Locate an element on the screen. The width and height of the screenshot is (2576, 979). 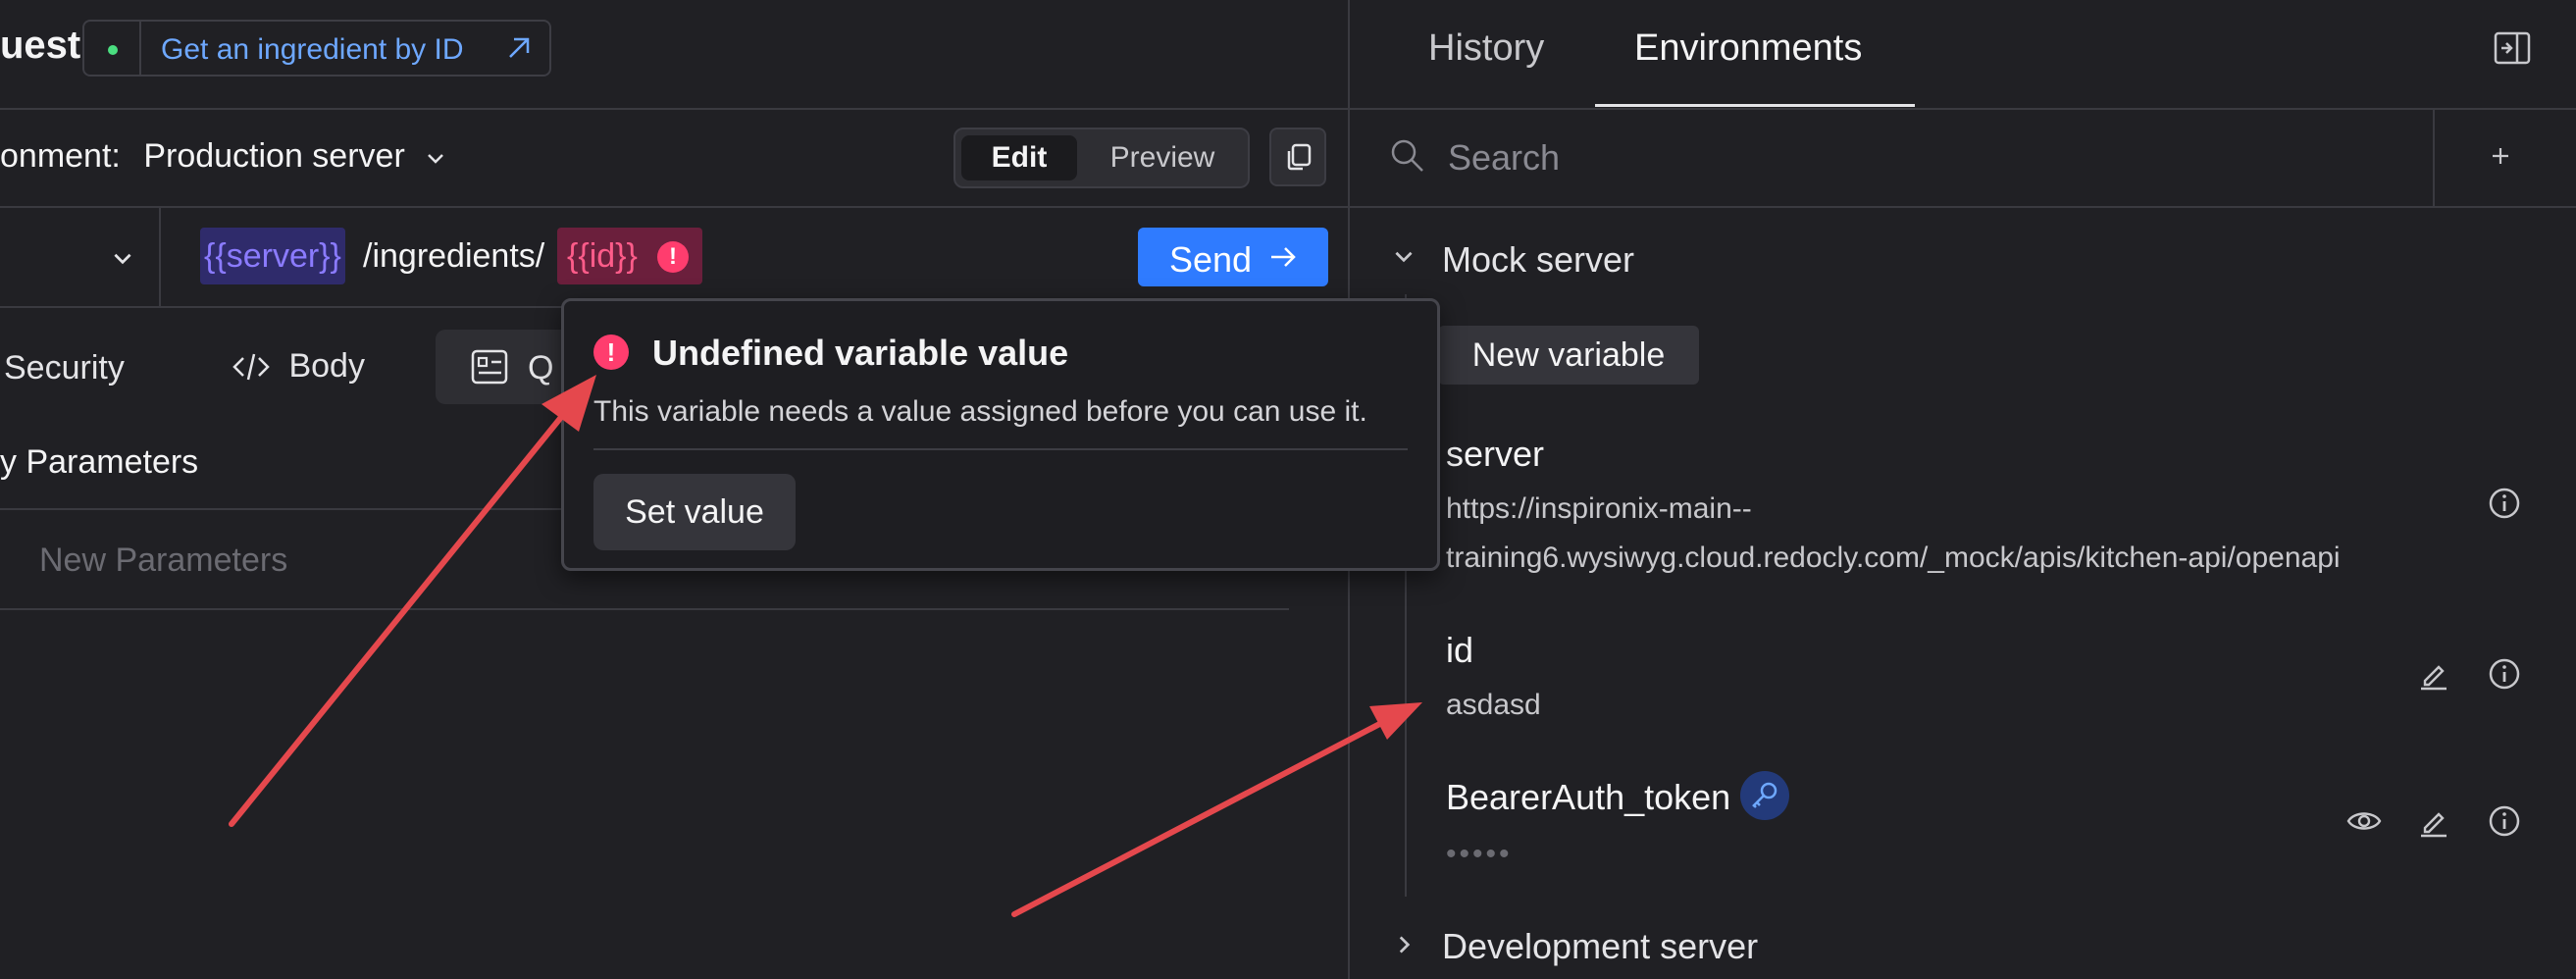
url-id-variable: {{id}} ! is located at coordinates (629, 256).